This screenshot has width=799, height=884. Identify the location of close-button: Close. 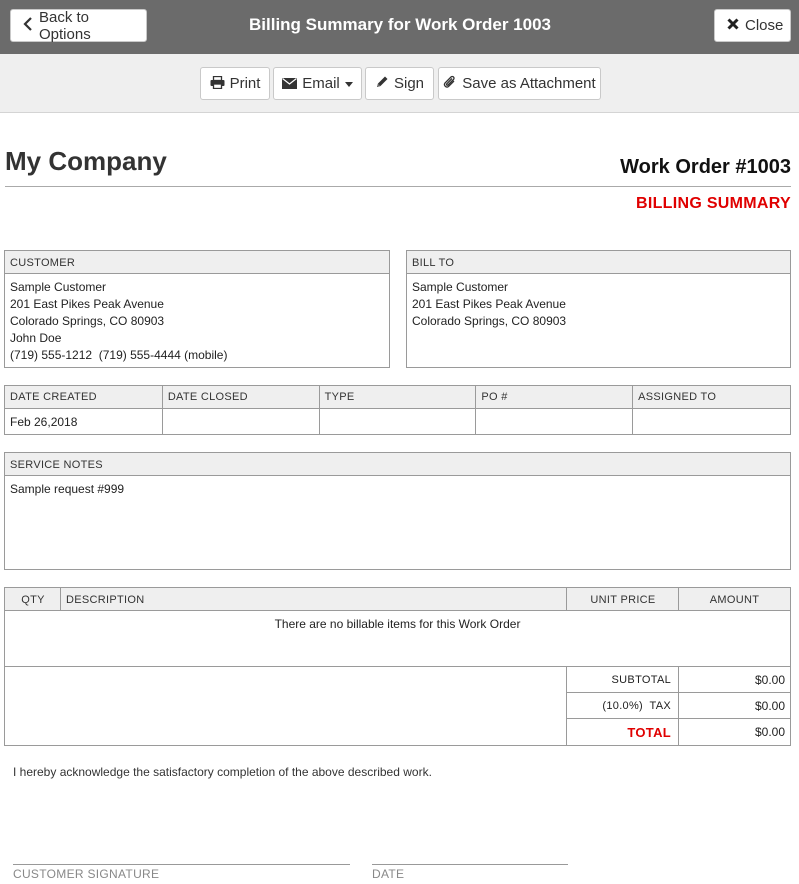
(752, 25).